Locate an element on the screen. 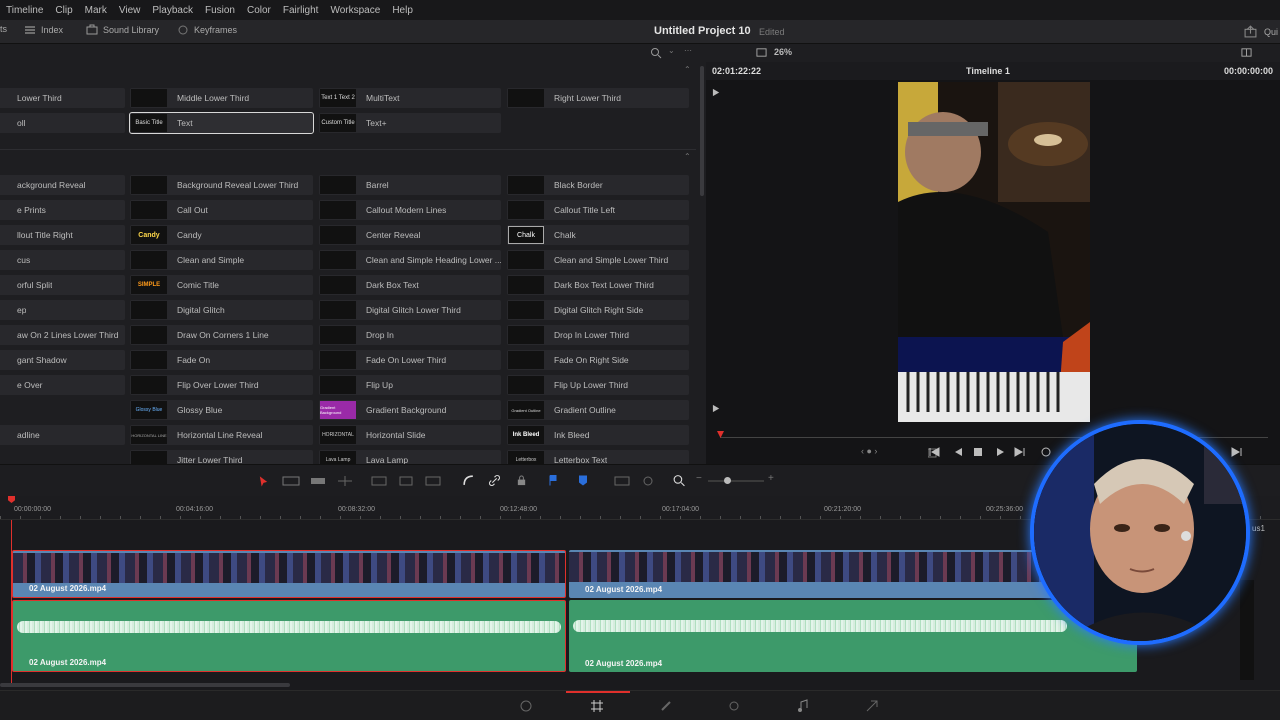 The height and width of the screenshot is (720, 1280). media-page-icon is located at coordinates (526, 706).